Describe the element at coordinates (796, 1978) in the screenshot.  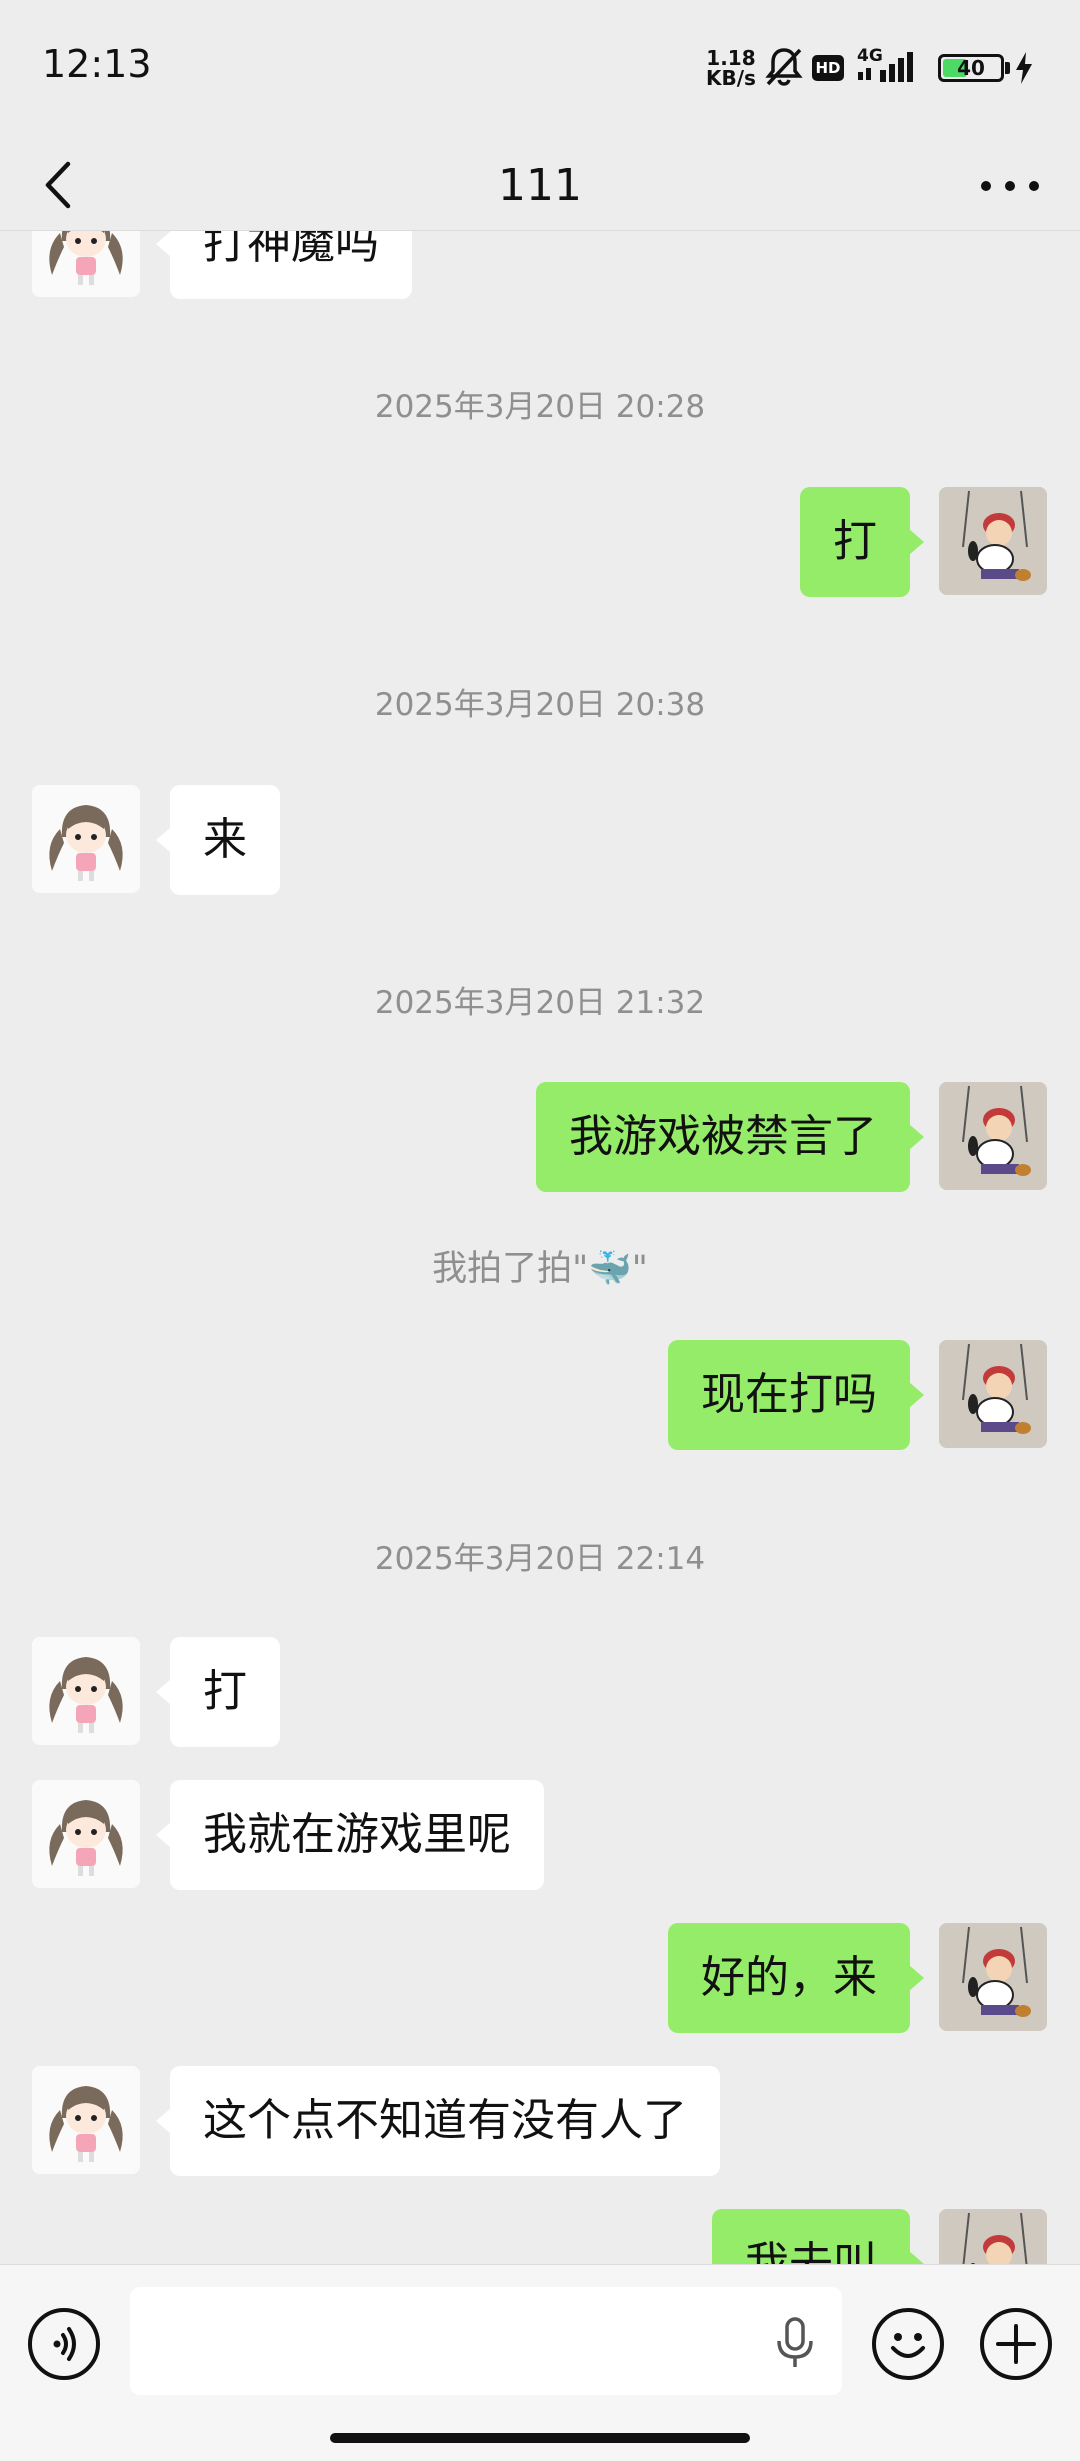
I see `message-bubble-outgoing: 好的，来` at that location.